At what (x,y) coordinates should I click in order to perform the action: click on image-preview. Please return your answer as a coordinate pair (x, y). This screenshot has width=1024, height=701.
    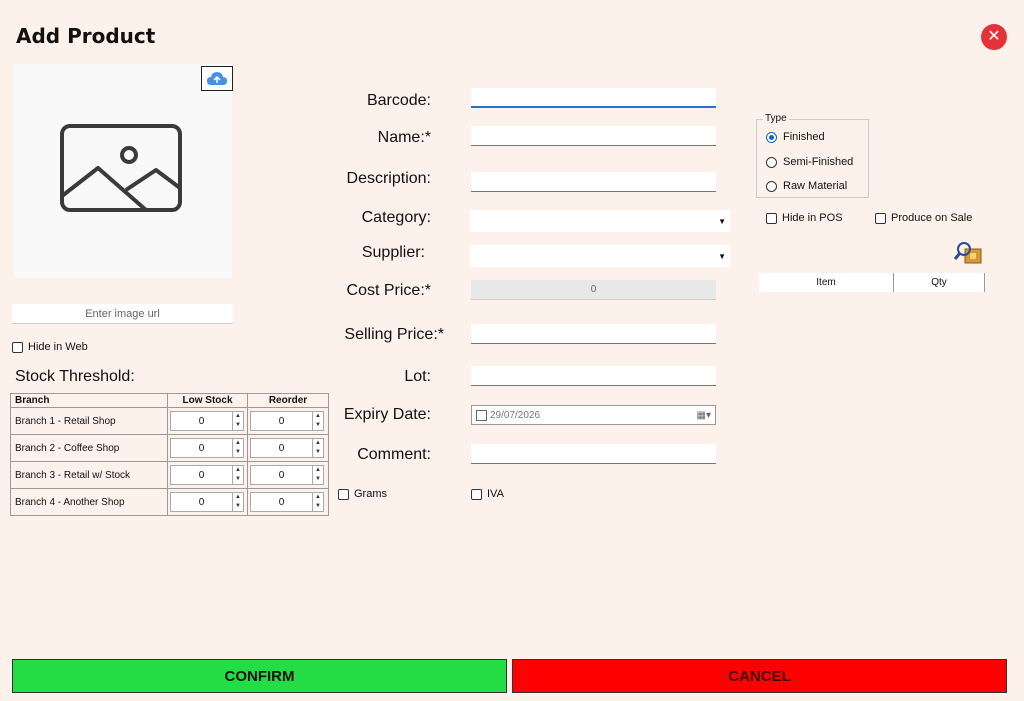
    Looking at the image, I should click on (123, 171).